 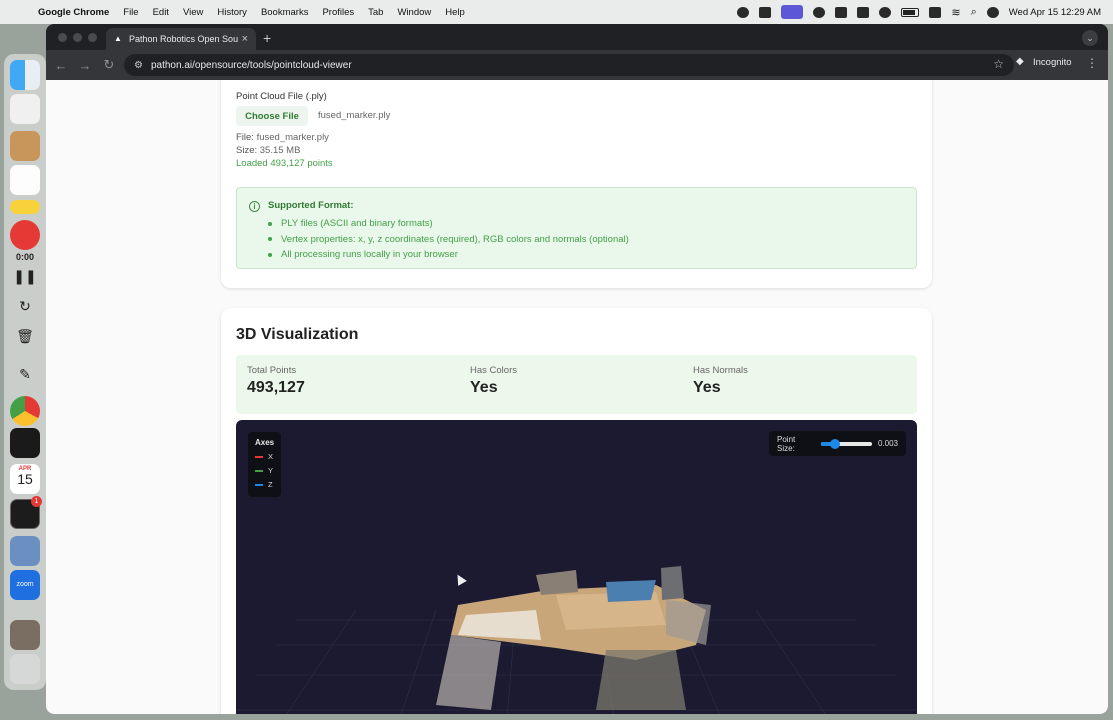 I want to click on finder-icon, so click(x=25, y=75).